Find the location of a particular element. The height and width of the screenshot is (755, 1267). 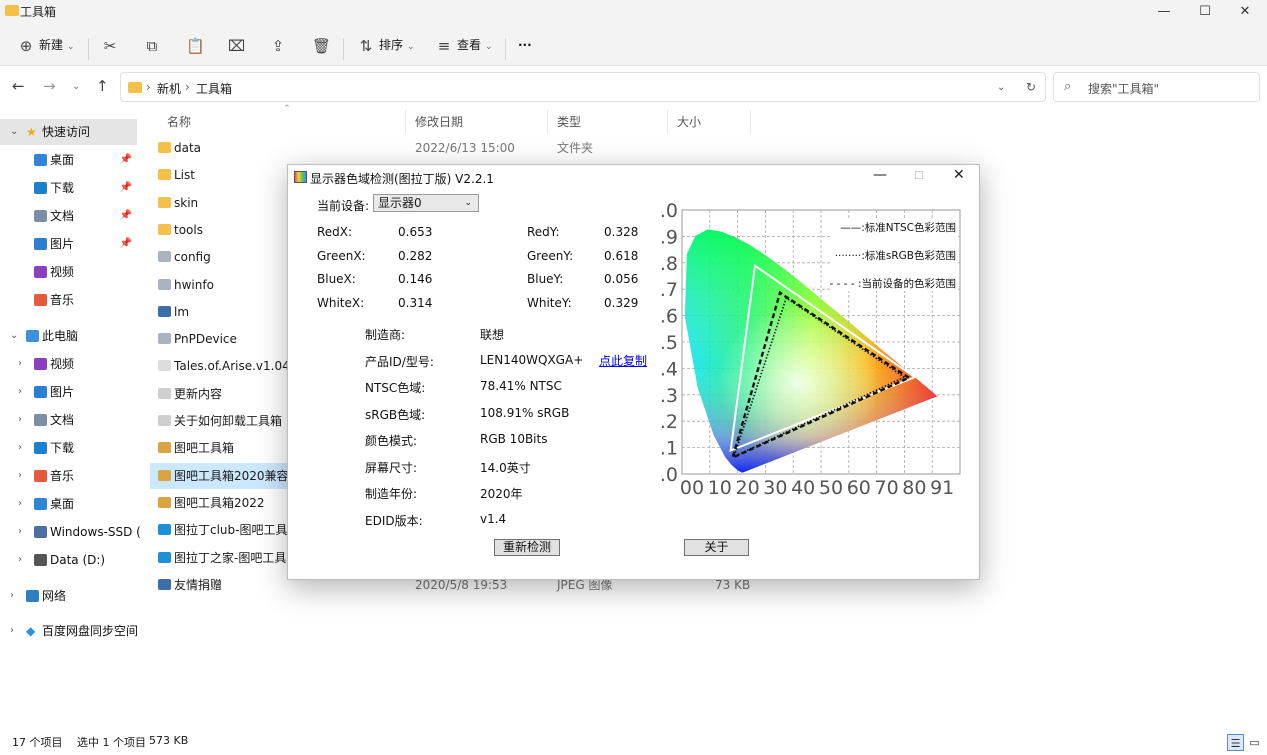

sidebar-item-quick: 桌面 📌 is located at coordinates (70, 160).